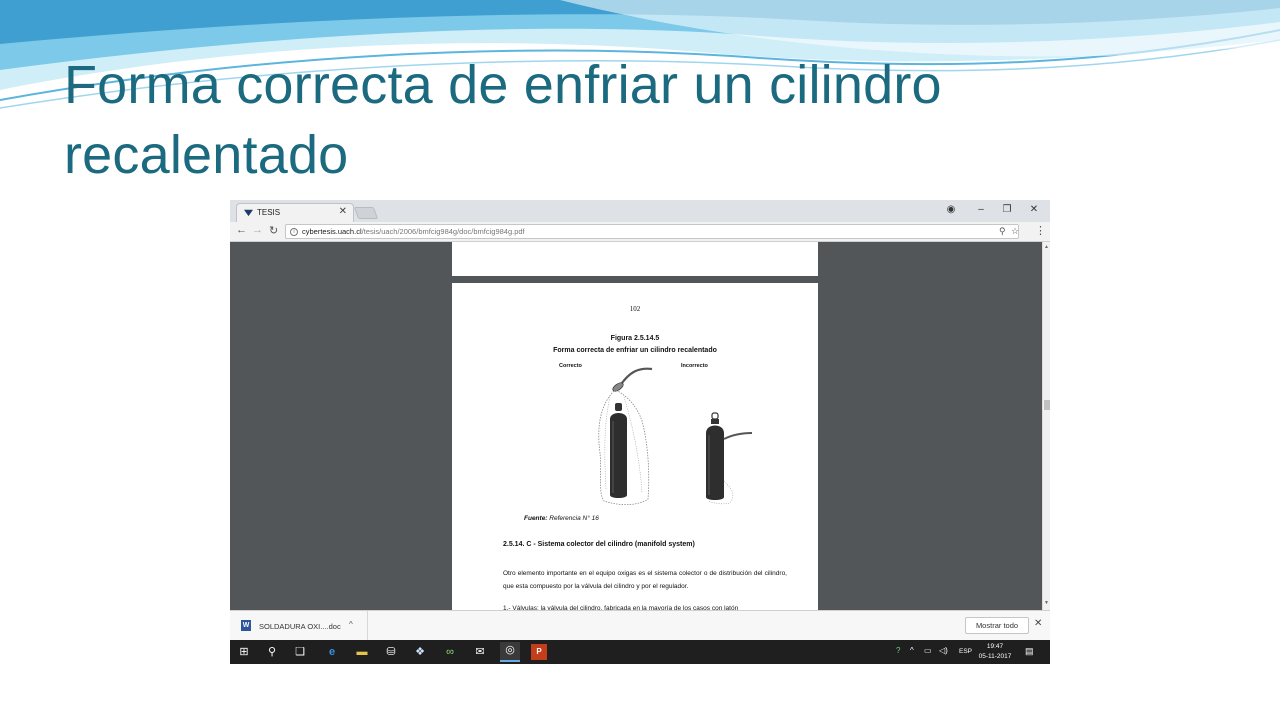 This screenshot has width=1280, height=720. Describe the element at coordinates (244, 652) in the screenshot. I see `windows-start-icon: ⊞` at that location.